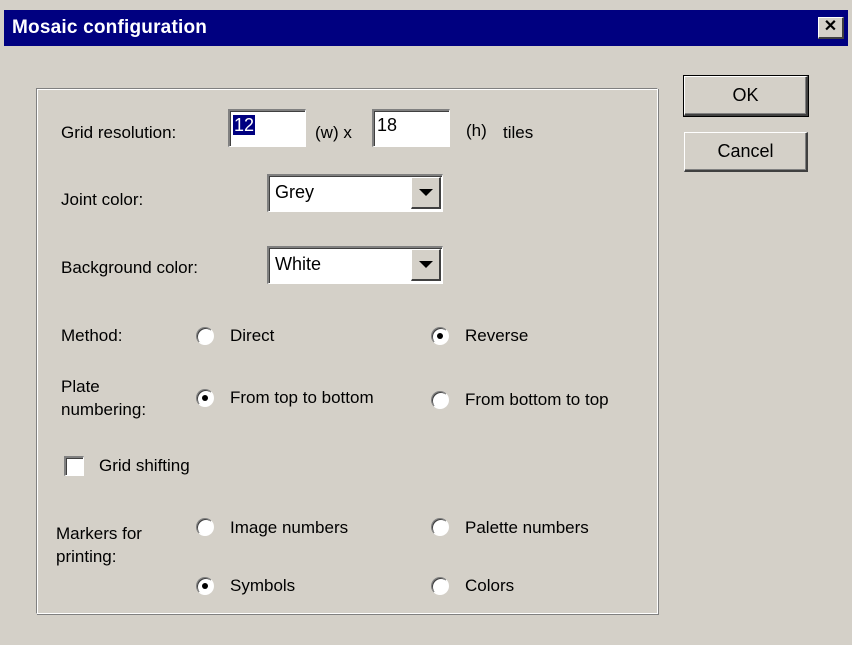 The image size is (852, 645). I want to click on markers-image-numbers-label: Image numbers, so click(289, 528).